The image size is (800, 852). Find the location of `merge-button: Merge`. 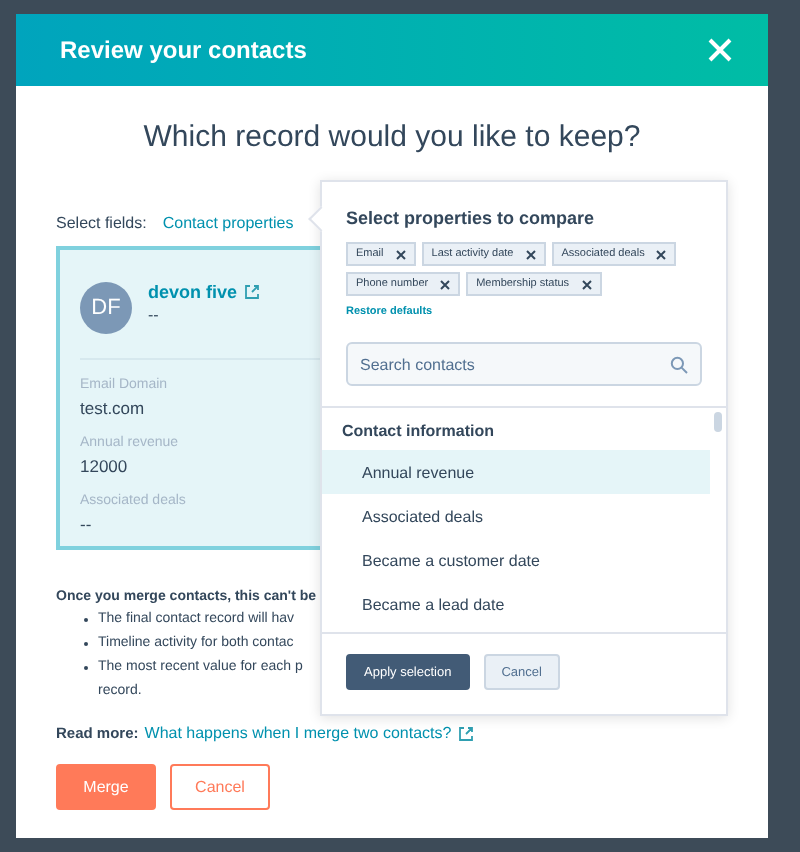

merge-button: Merge is located at coordinates (106, 787).